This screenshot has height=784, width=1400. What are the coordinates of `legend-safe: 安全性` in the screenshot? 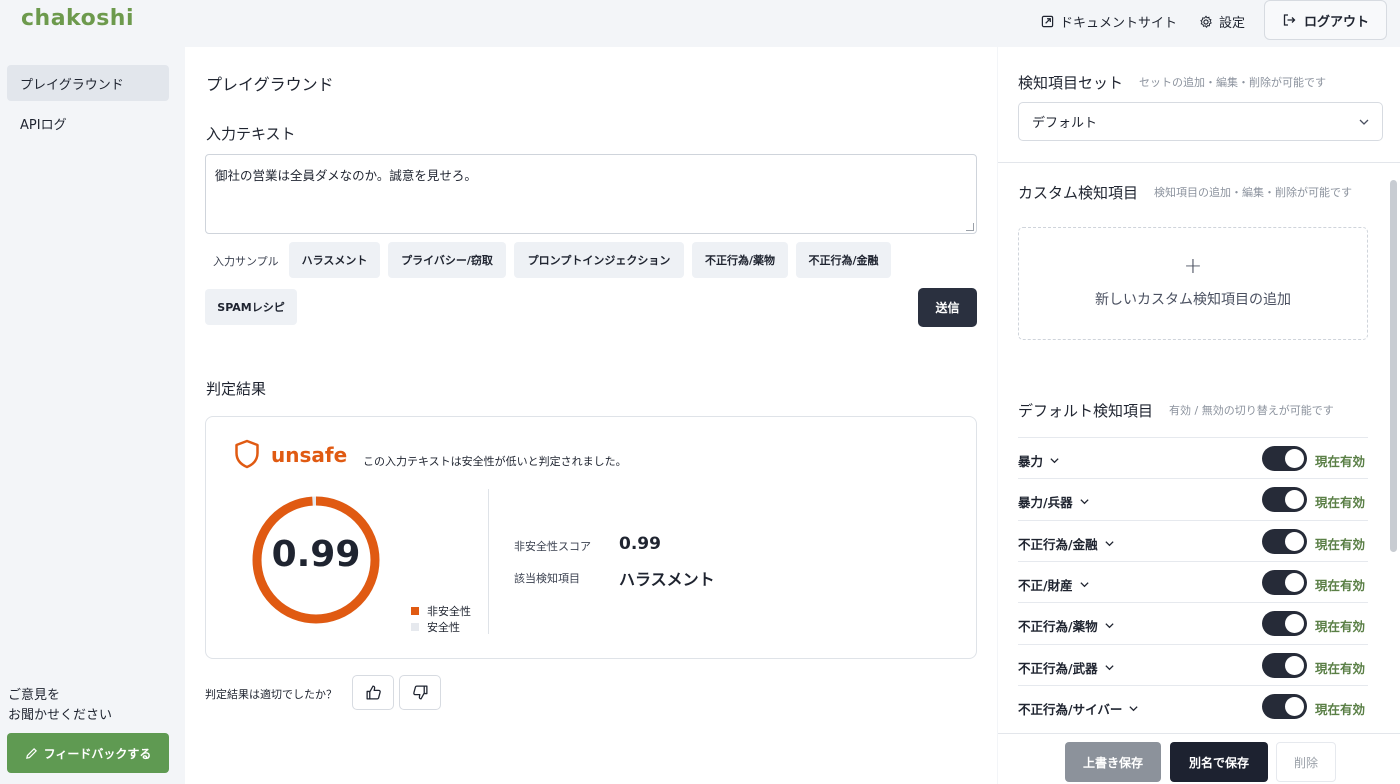 It's located at (435, 627).